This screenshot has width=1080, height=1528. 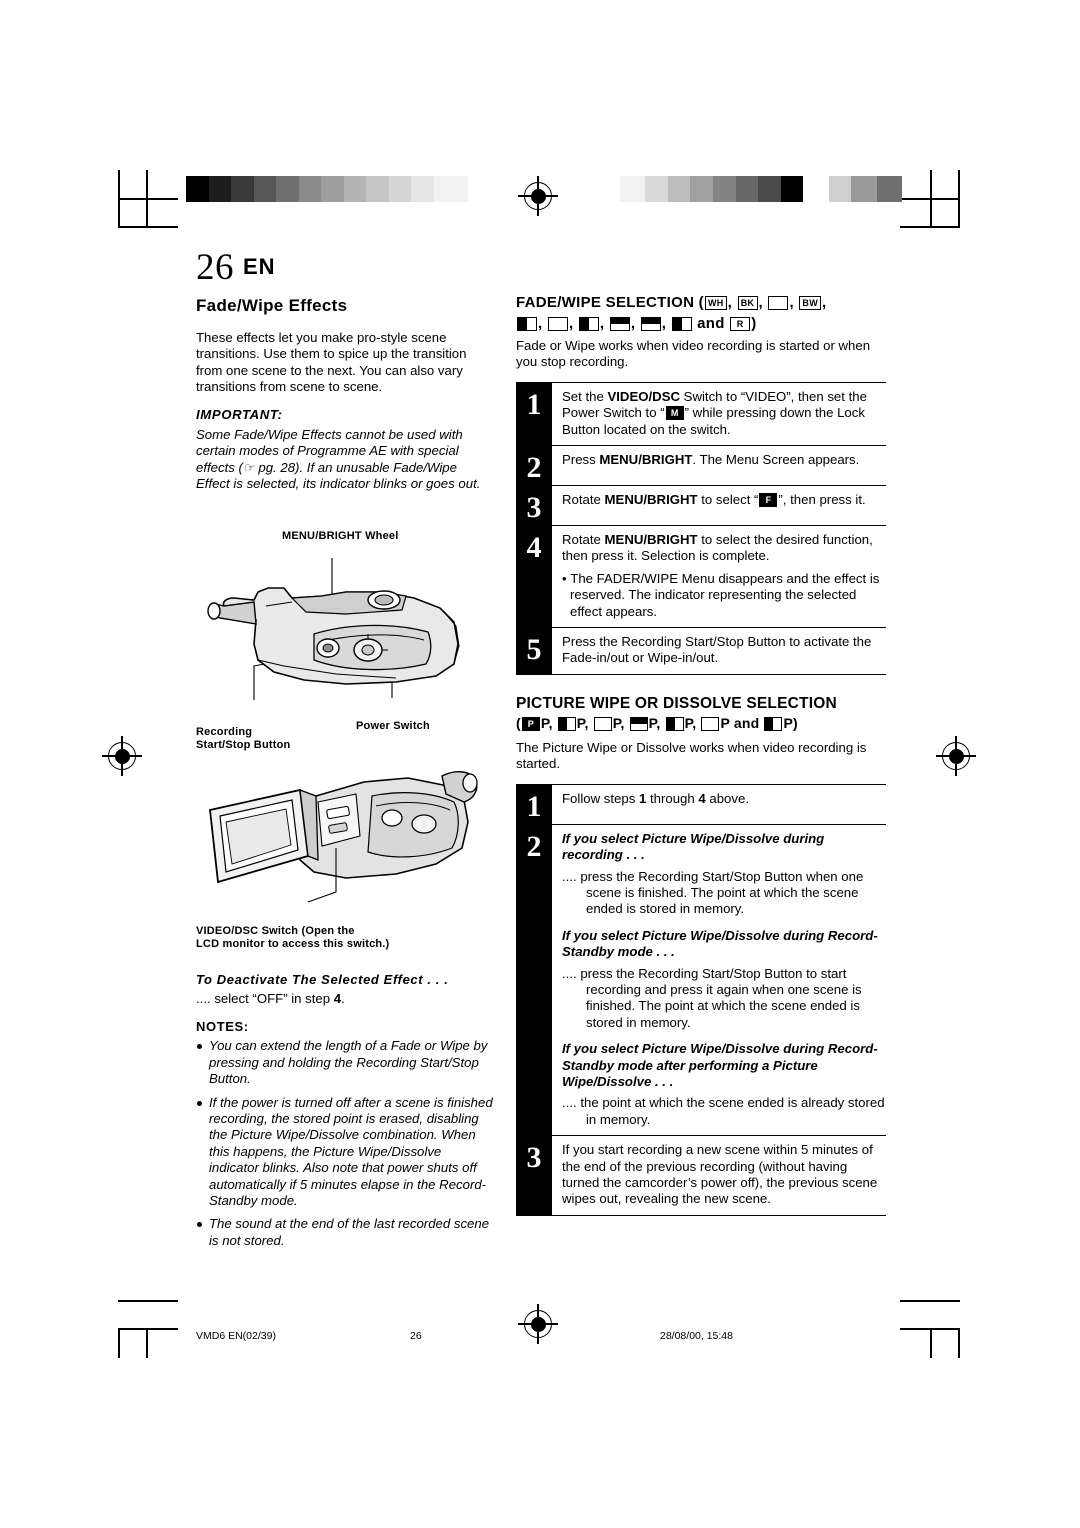 What do you see at coordinates (676, 703) in the screenshot?
I see `picture-wipe-heading: PICTURE WIPE OR DISSOLVE SELECTION` at bounding box center [676, 703].